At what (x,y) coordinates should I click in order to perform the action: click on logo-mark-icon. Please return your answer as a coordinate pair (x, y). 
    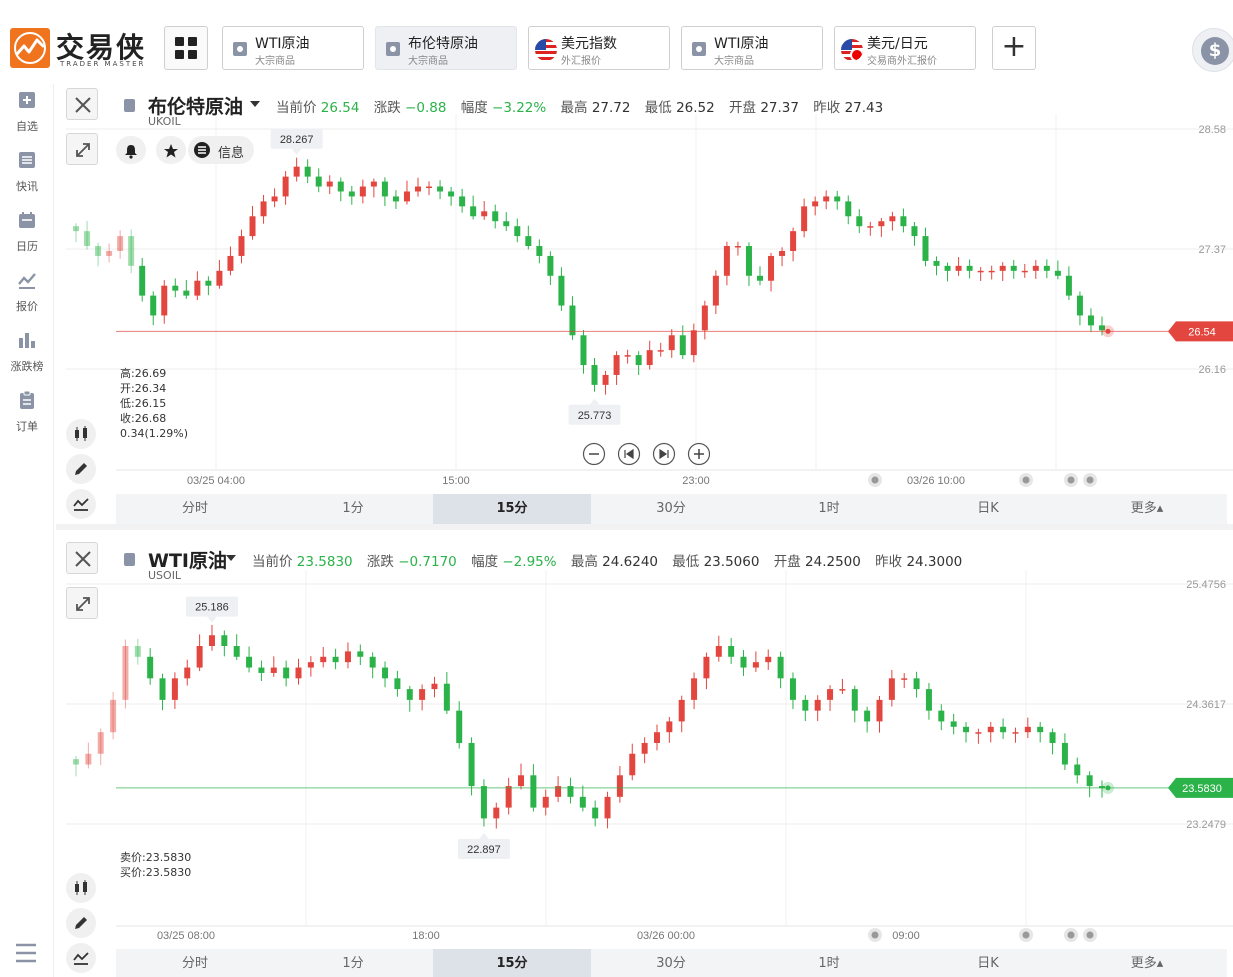
    Looking at the image, I should click on (30, 48).